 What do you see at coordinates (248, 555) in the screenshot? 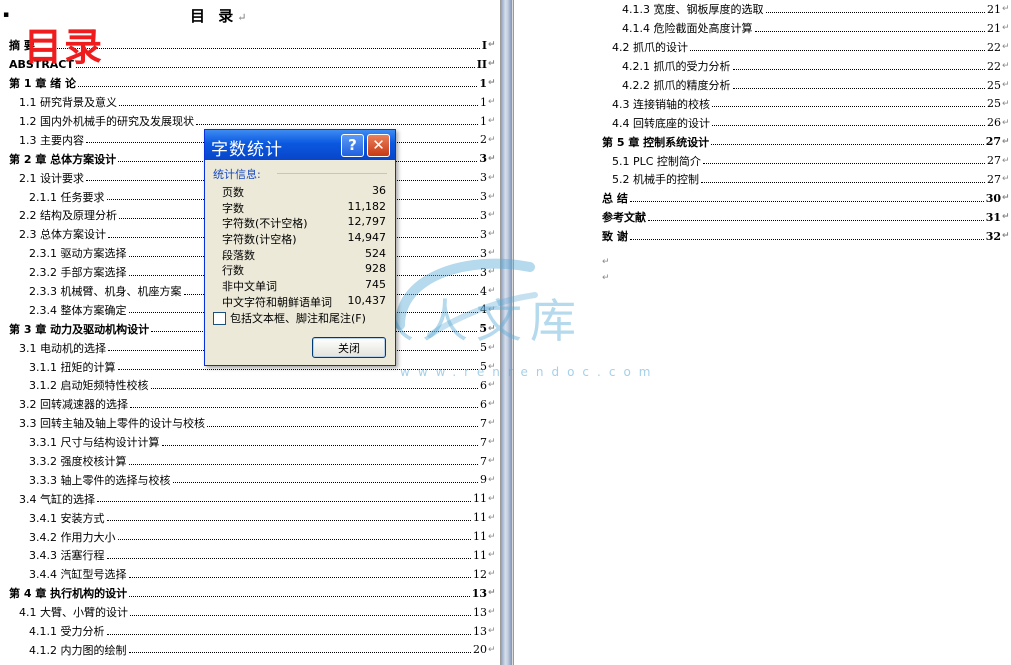
I see `toc-entry: 3.4.3 活塞行程 11 ↵` at bounding box center [248, 555].